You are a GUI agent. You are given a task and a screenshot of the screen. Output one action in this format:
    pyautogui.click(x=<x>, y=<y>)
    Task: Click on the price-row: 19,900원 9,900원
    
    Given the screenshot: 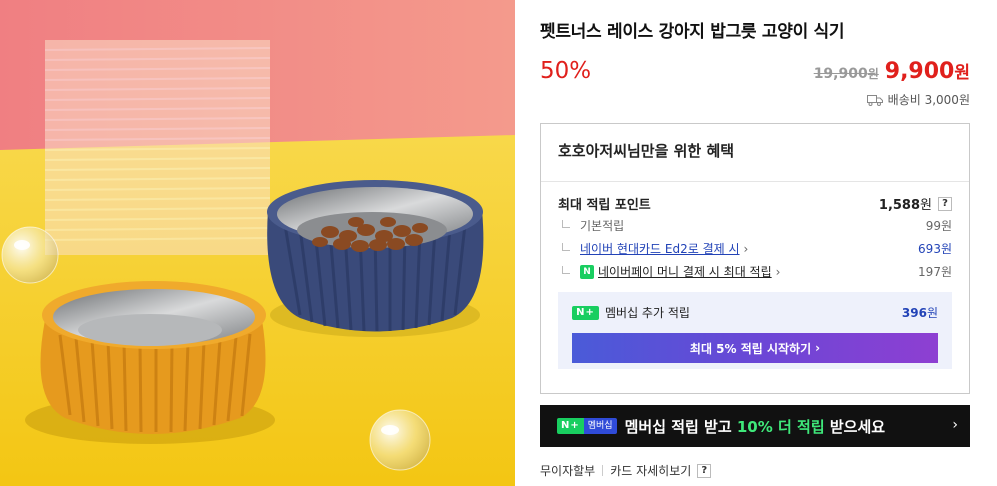 What is the action you would take?
    pyautogui.click(x=892, y=71)
    